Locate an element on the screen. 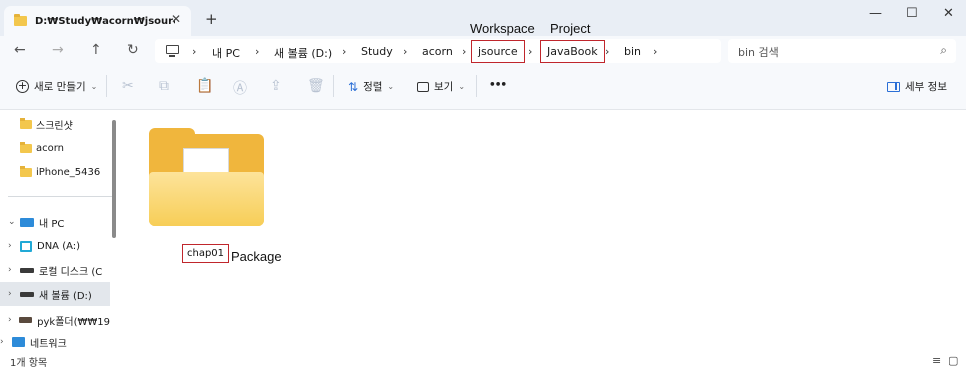 Image resolution: width=966 pixels, height=369 pixels. up-button: ↑ is located at coordinates (96, 50).